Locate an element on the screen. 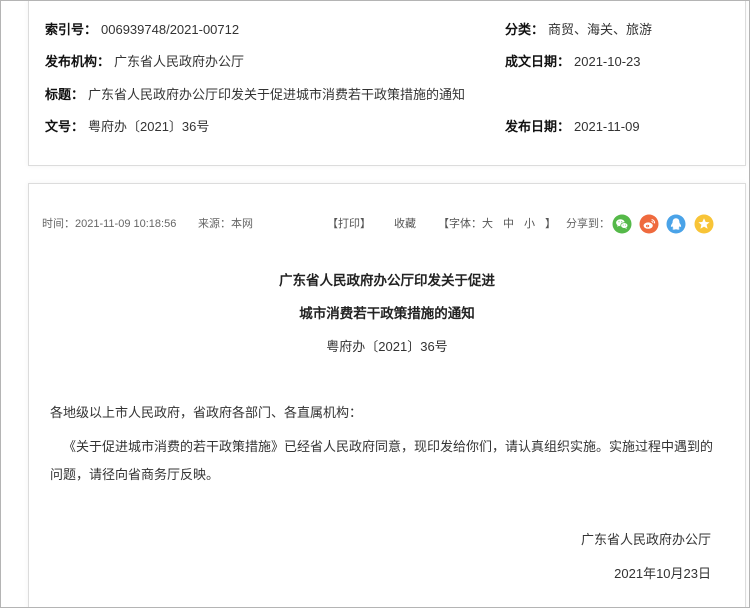 Image resolution: width=750 pixels, height=608 pixels. font-size-small-button: 小 is located at coordinates (529, 224).